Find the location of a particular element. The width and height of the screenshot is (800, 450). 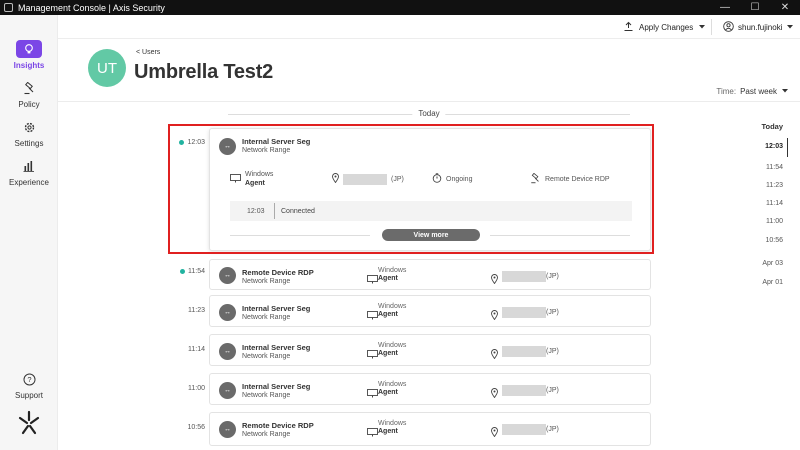

window-controls: — ☐ ✕ is located at coordinates (755, 7).